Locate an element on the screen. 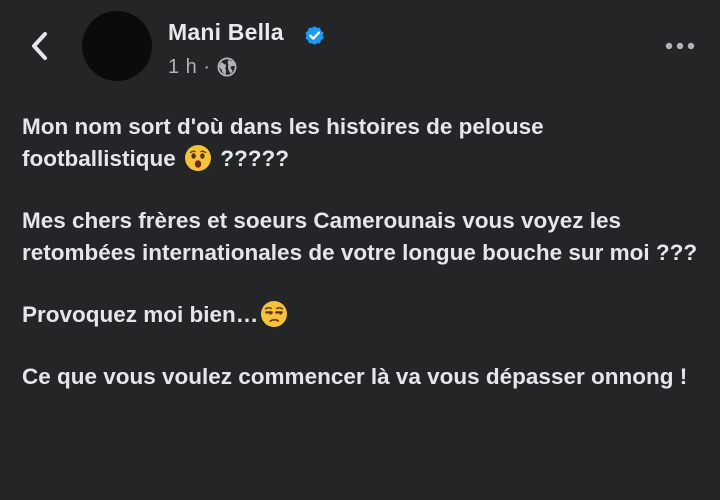 Image resolution: width=720 pixels, height=500 pixels. more-options-button is located at coordinates (680, 46).